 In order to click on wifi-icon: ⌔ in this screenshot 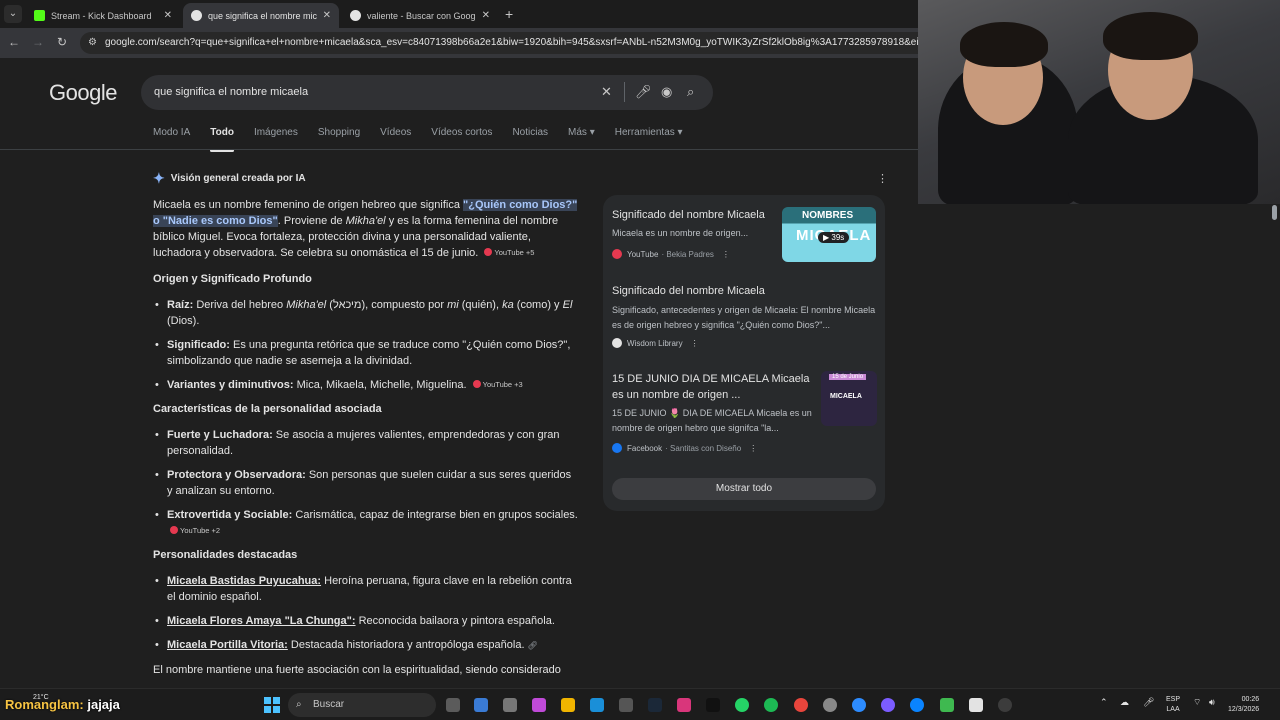, I will do `click(1197, 702)`.